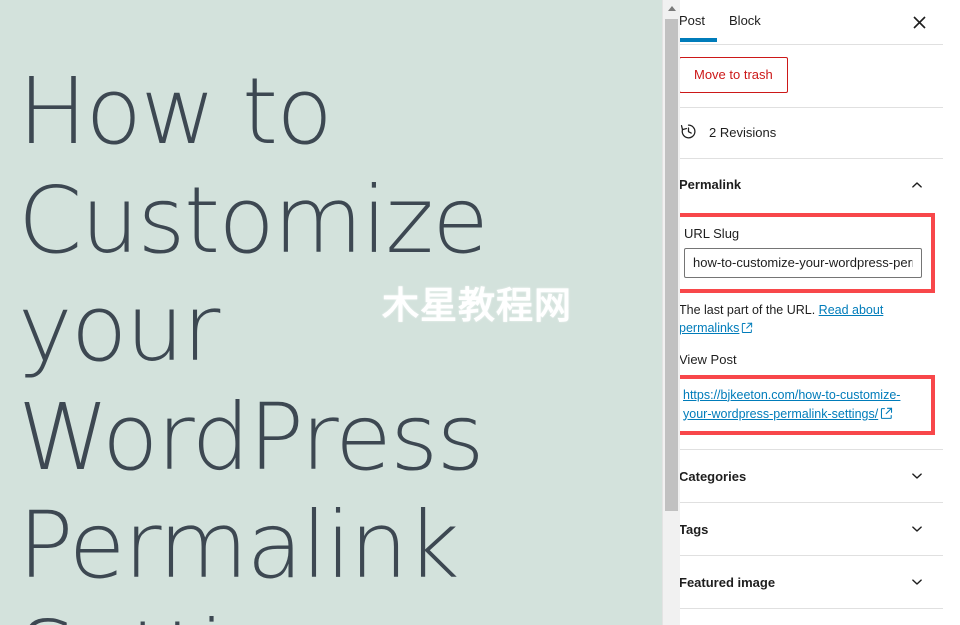  I want to click on panel-categories-header: Categories, so click(803, 476).